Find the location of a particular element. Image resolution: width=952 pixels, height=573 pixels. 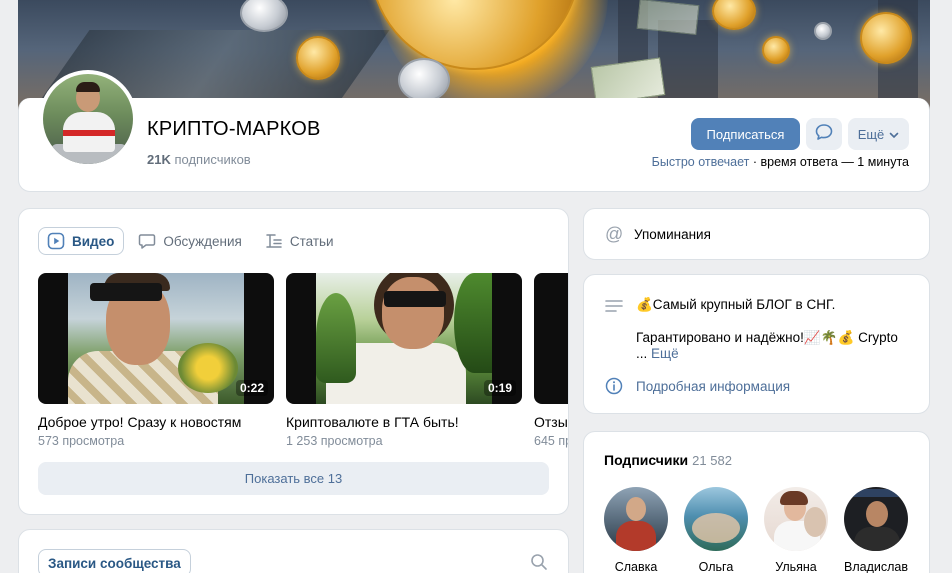

group-title: КРИПТО-МАРКОВ is located at coordinates (234, 129).